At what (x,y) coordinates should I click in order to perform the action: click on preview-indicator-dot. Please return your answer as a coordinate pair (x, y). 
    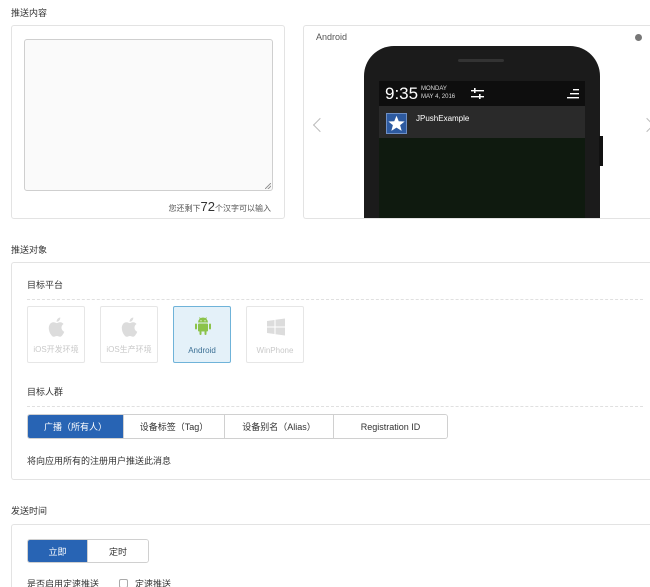
    Looking at the image, I should click on (638, 37).